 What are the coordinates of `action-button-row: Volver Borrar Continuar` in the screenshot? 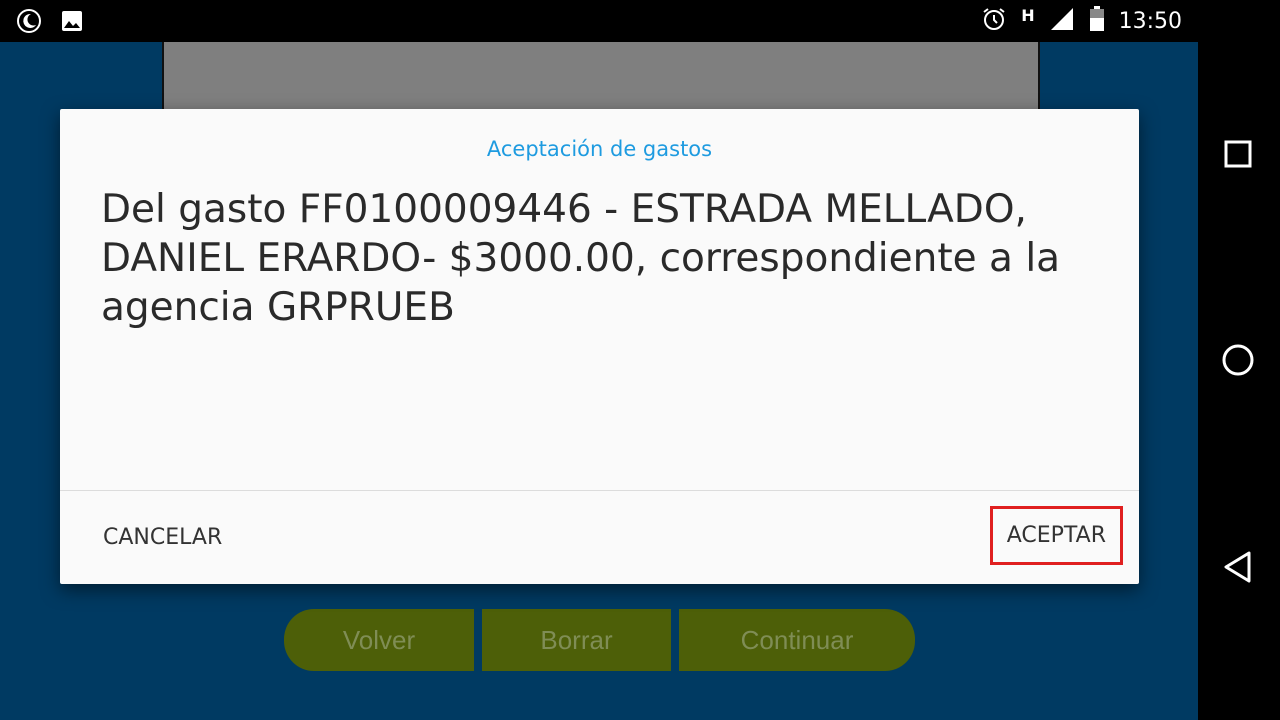 It's located at (599, 640).